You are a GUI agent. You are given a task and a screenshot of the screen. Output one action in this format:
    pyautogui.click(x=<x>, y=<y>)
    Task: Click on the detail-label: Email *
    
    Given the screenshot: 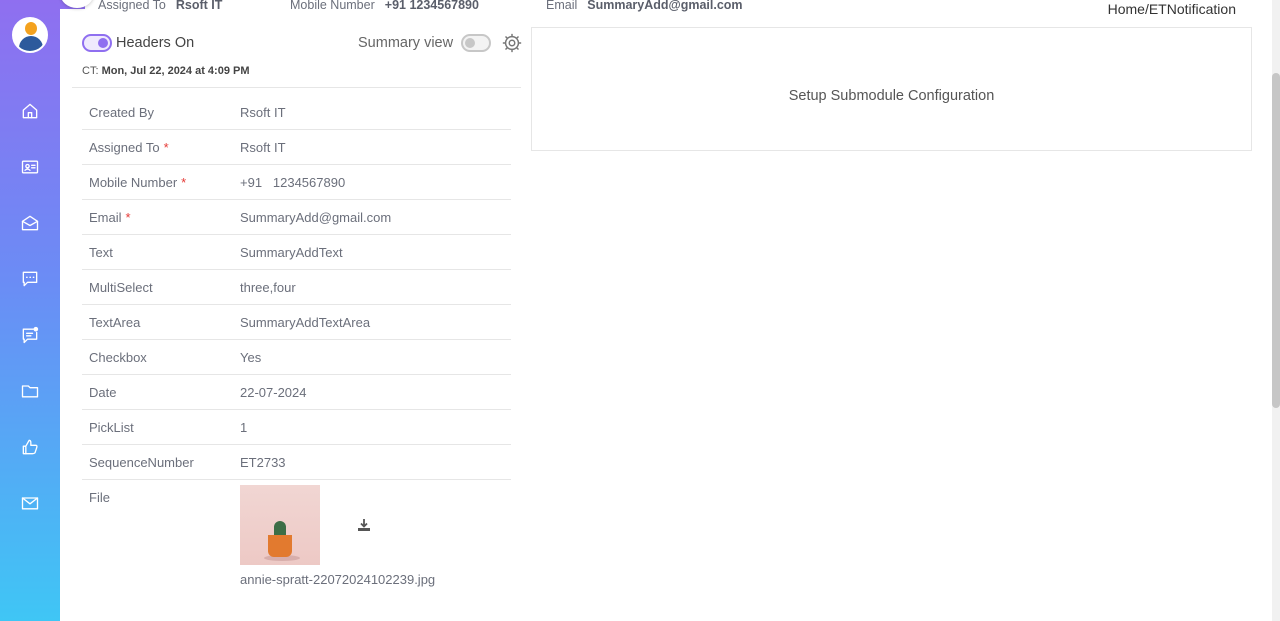 What is the action you would take?
    pyautogui.click(x=110, y=217)
    